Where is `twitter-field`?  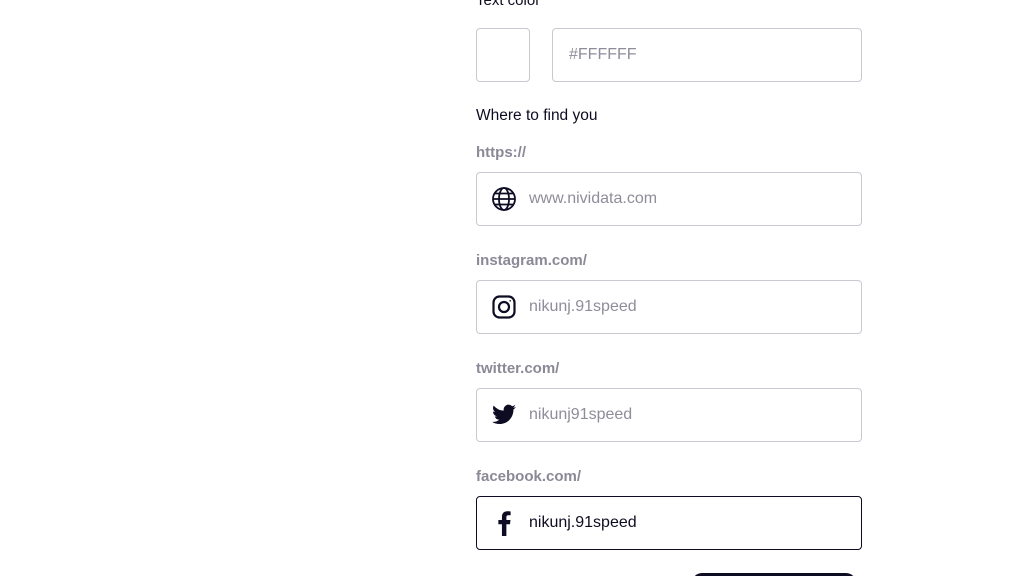 twitter-field is located at coordinates (669, 415).